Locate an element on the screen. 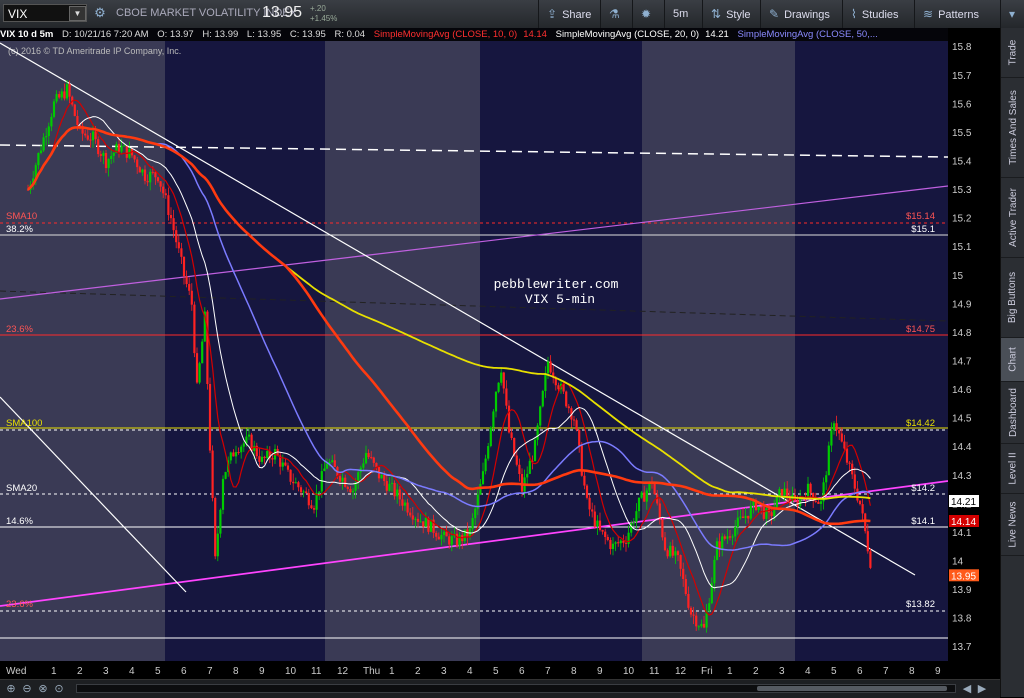 This screenshot has width=1024, height=698. sma20-legend: SimpleMovingAvg (CLOSE, 20, 0) is located at coordinates (627, 34).